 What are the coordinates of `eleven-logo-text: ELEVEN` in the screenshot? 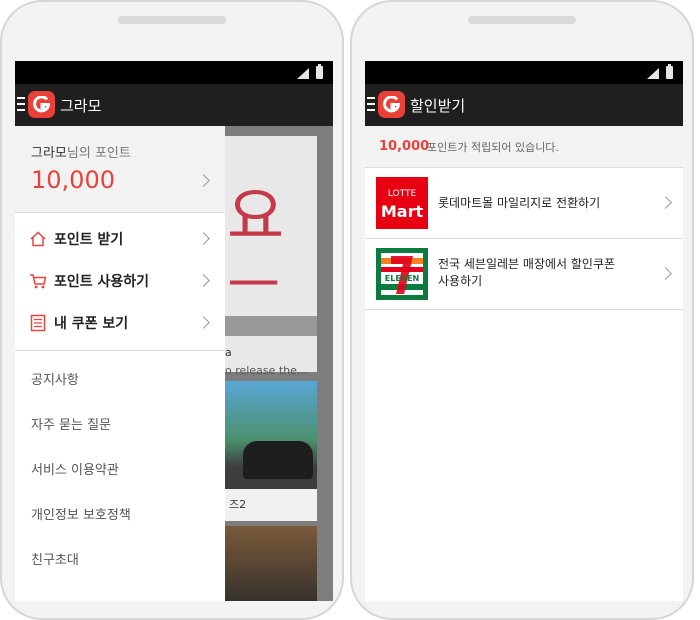 It's located at (402, 278).